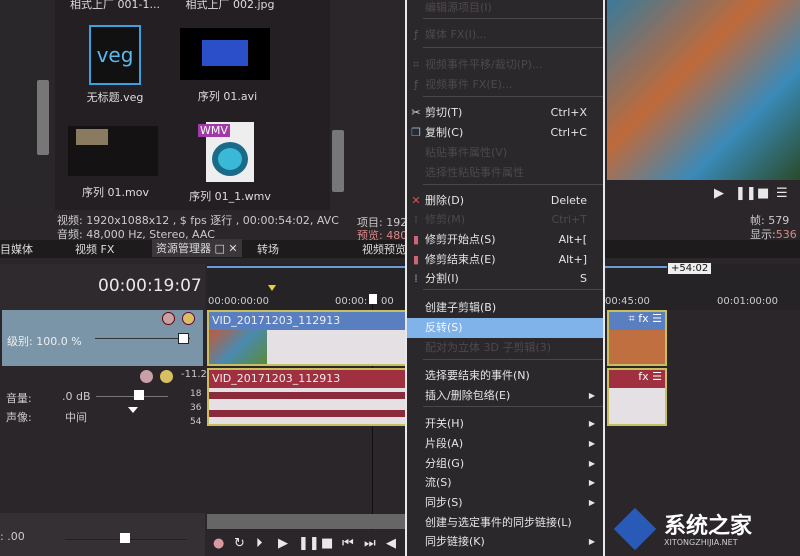 The width and height of the screenshot is (800, 556). What do you see at coordinates (307, 397) in the screenshot?
I see `audio-clip: VID_20171203_112913` at bounding box center [307, 397].